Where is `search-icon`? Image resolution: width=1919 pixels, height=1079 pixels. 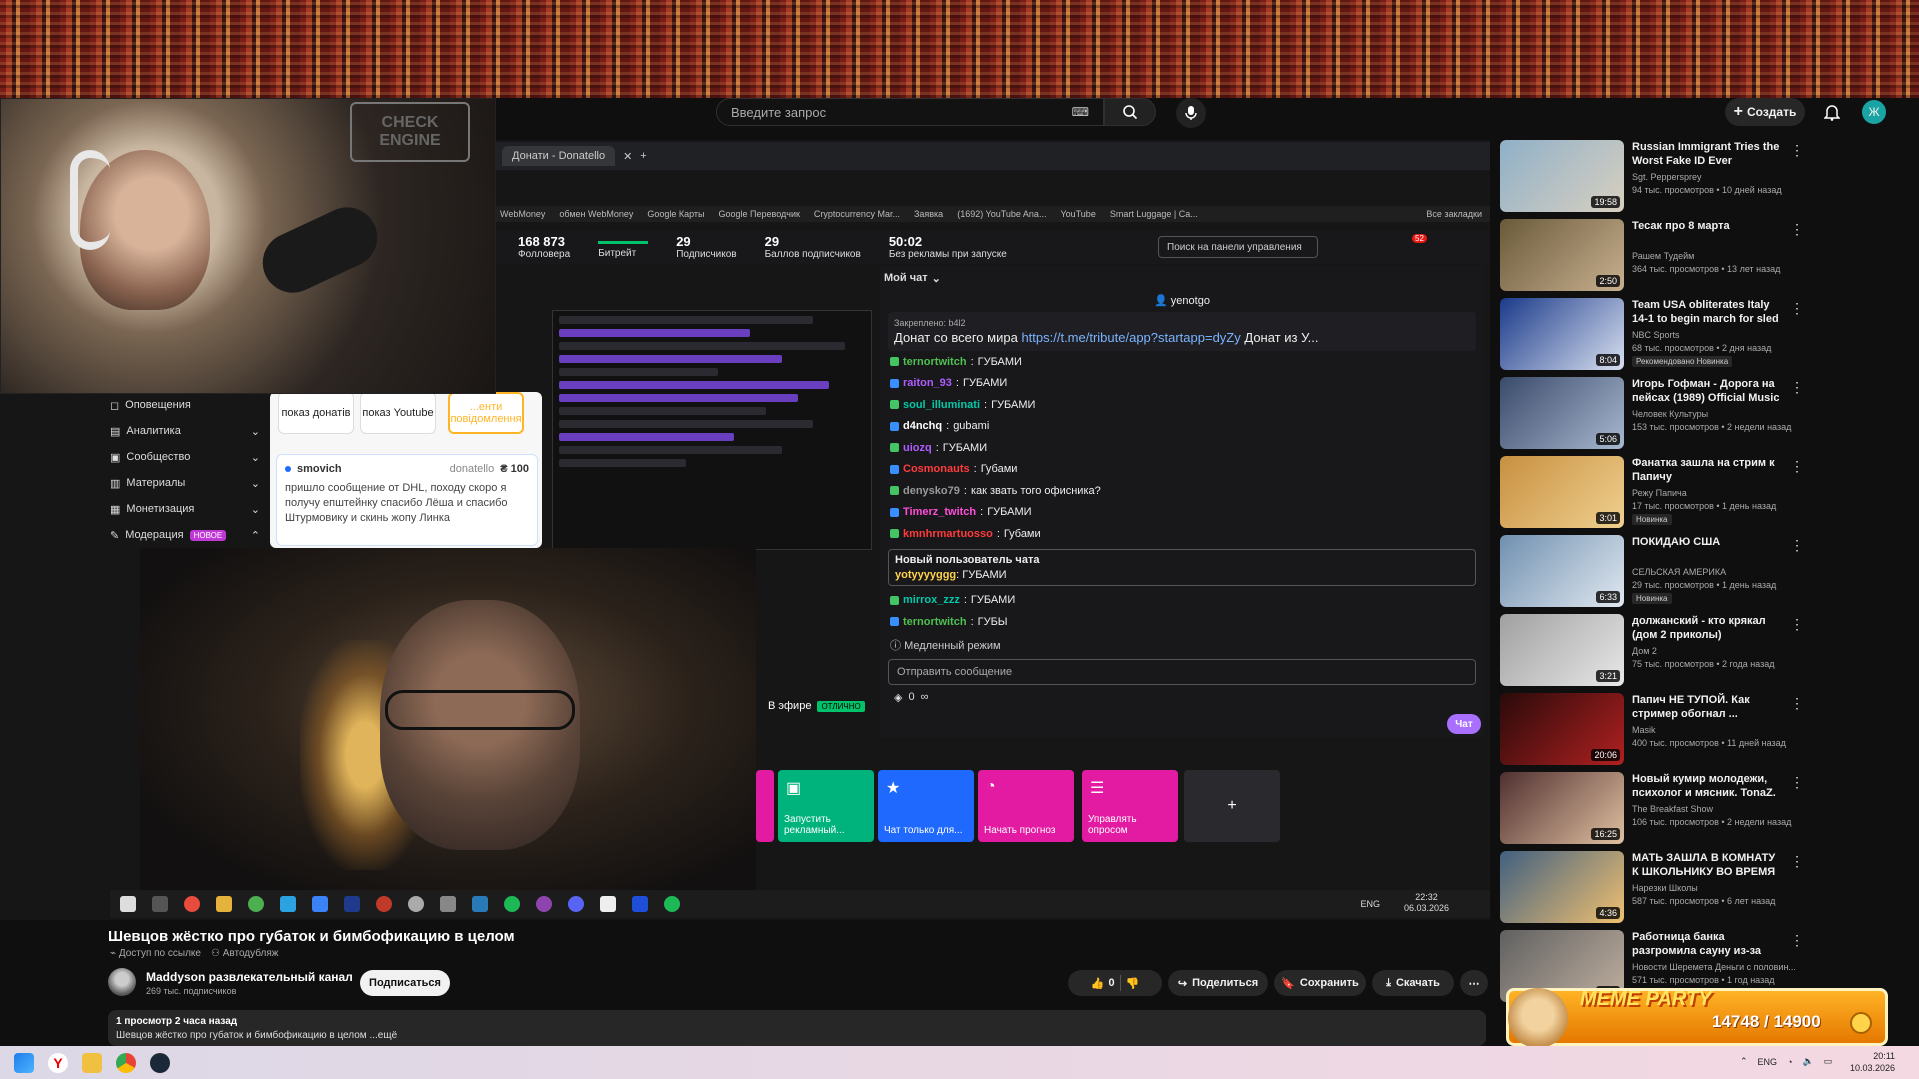
search-icon is located at coordinates (1130, 112).